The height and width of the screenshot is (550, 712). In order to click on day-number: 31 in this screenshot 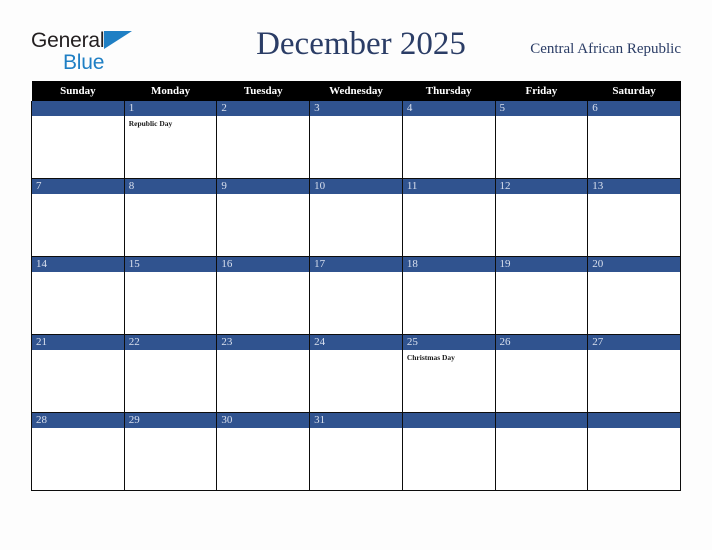, I will do `click(356, 420)`.